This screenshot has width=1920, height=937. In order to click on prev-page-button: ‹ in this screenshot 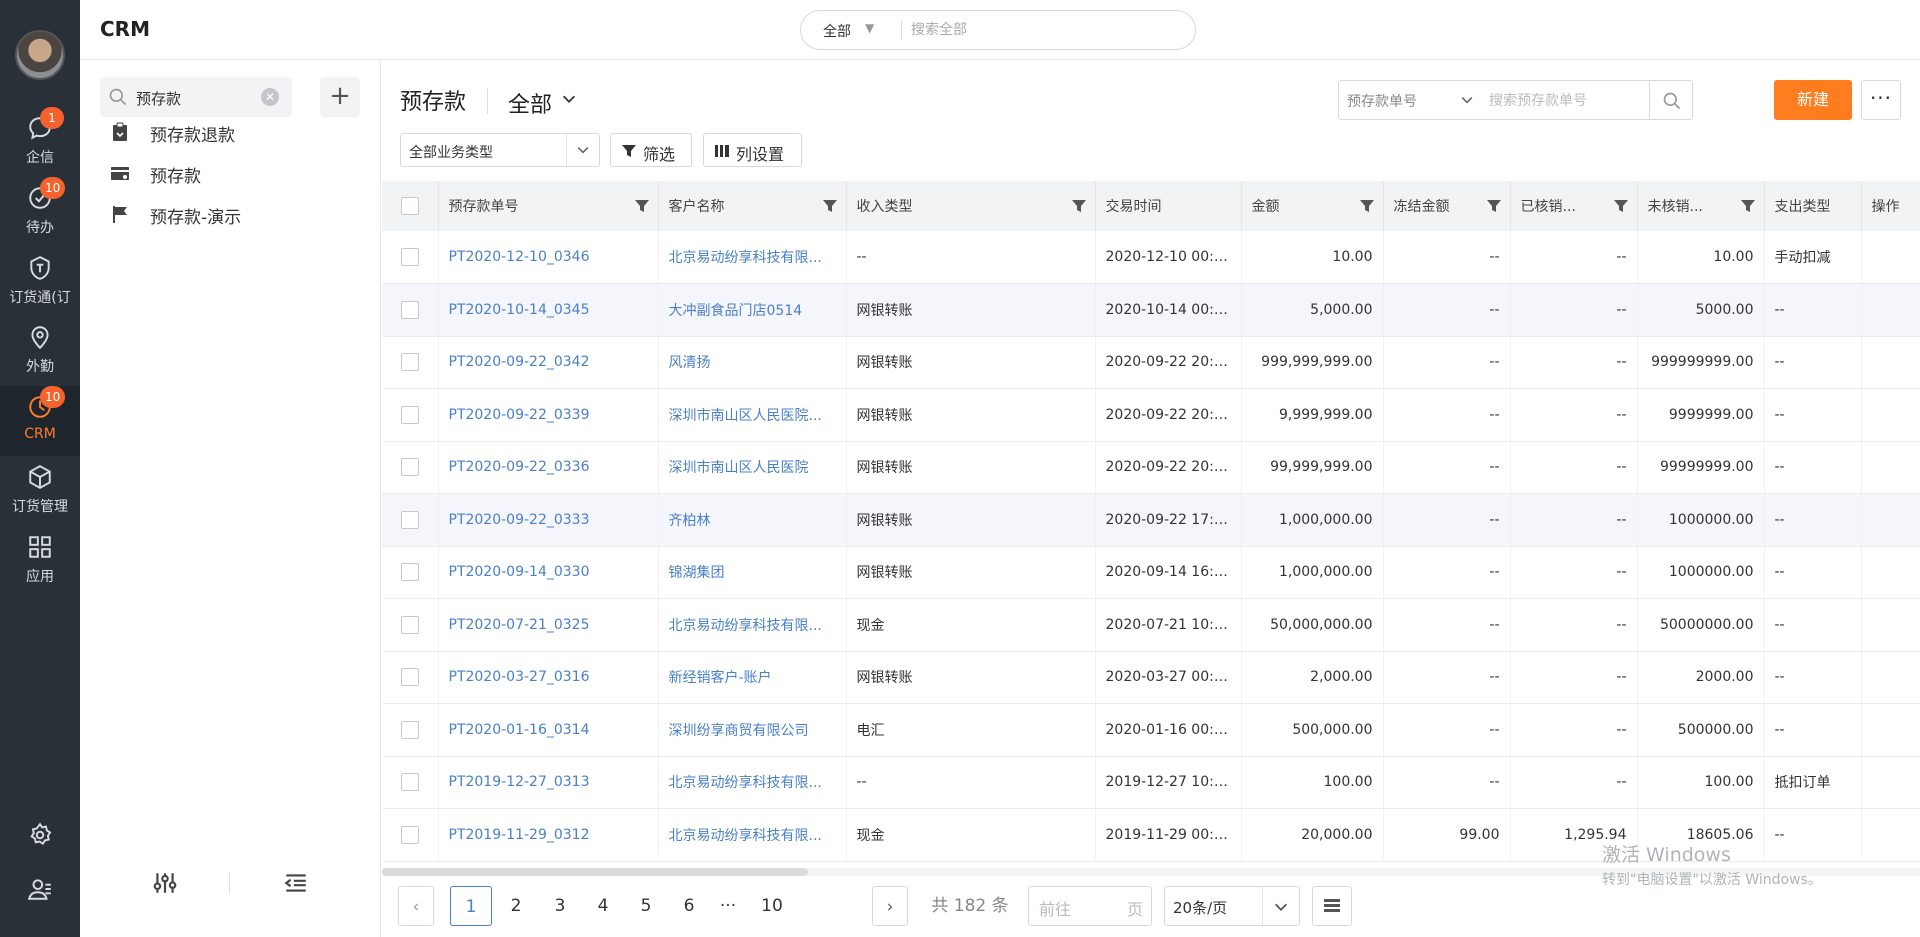, I will do `click(416, 906)`.